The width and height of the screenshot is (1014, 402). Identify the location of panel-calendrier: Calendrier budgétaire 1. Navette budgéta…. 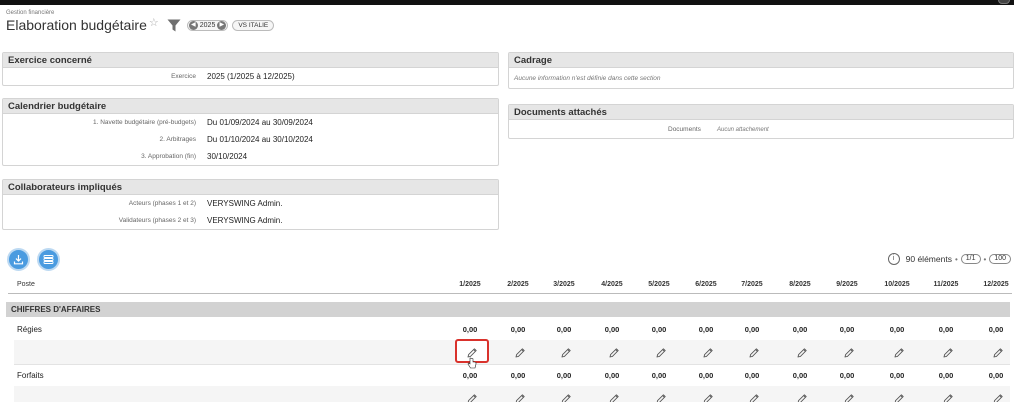
(250, 132).